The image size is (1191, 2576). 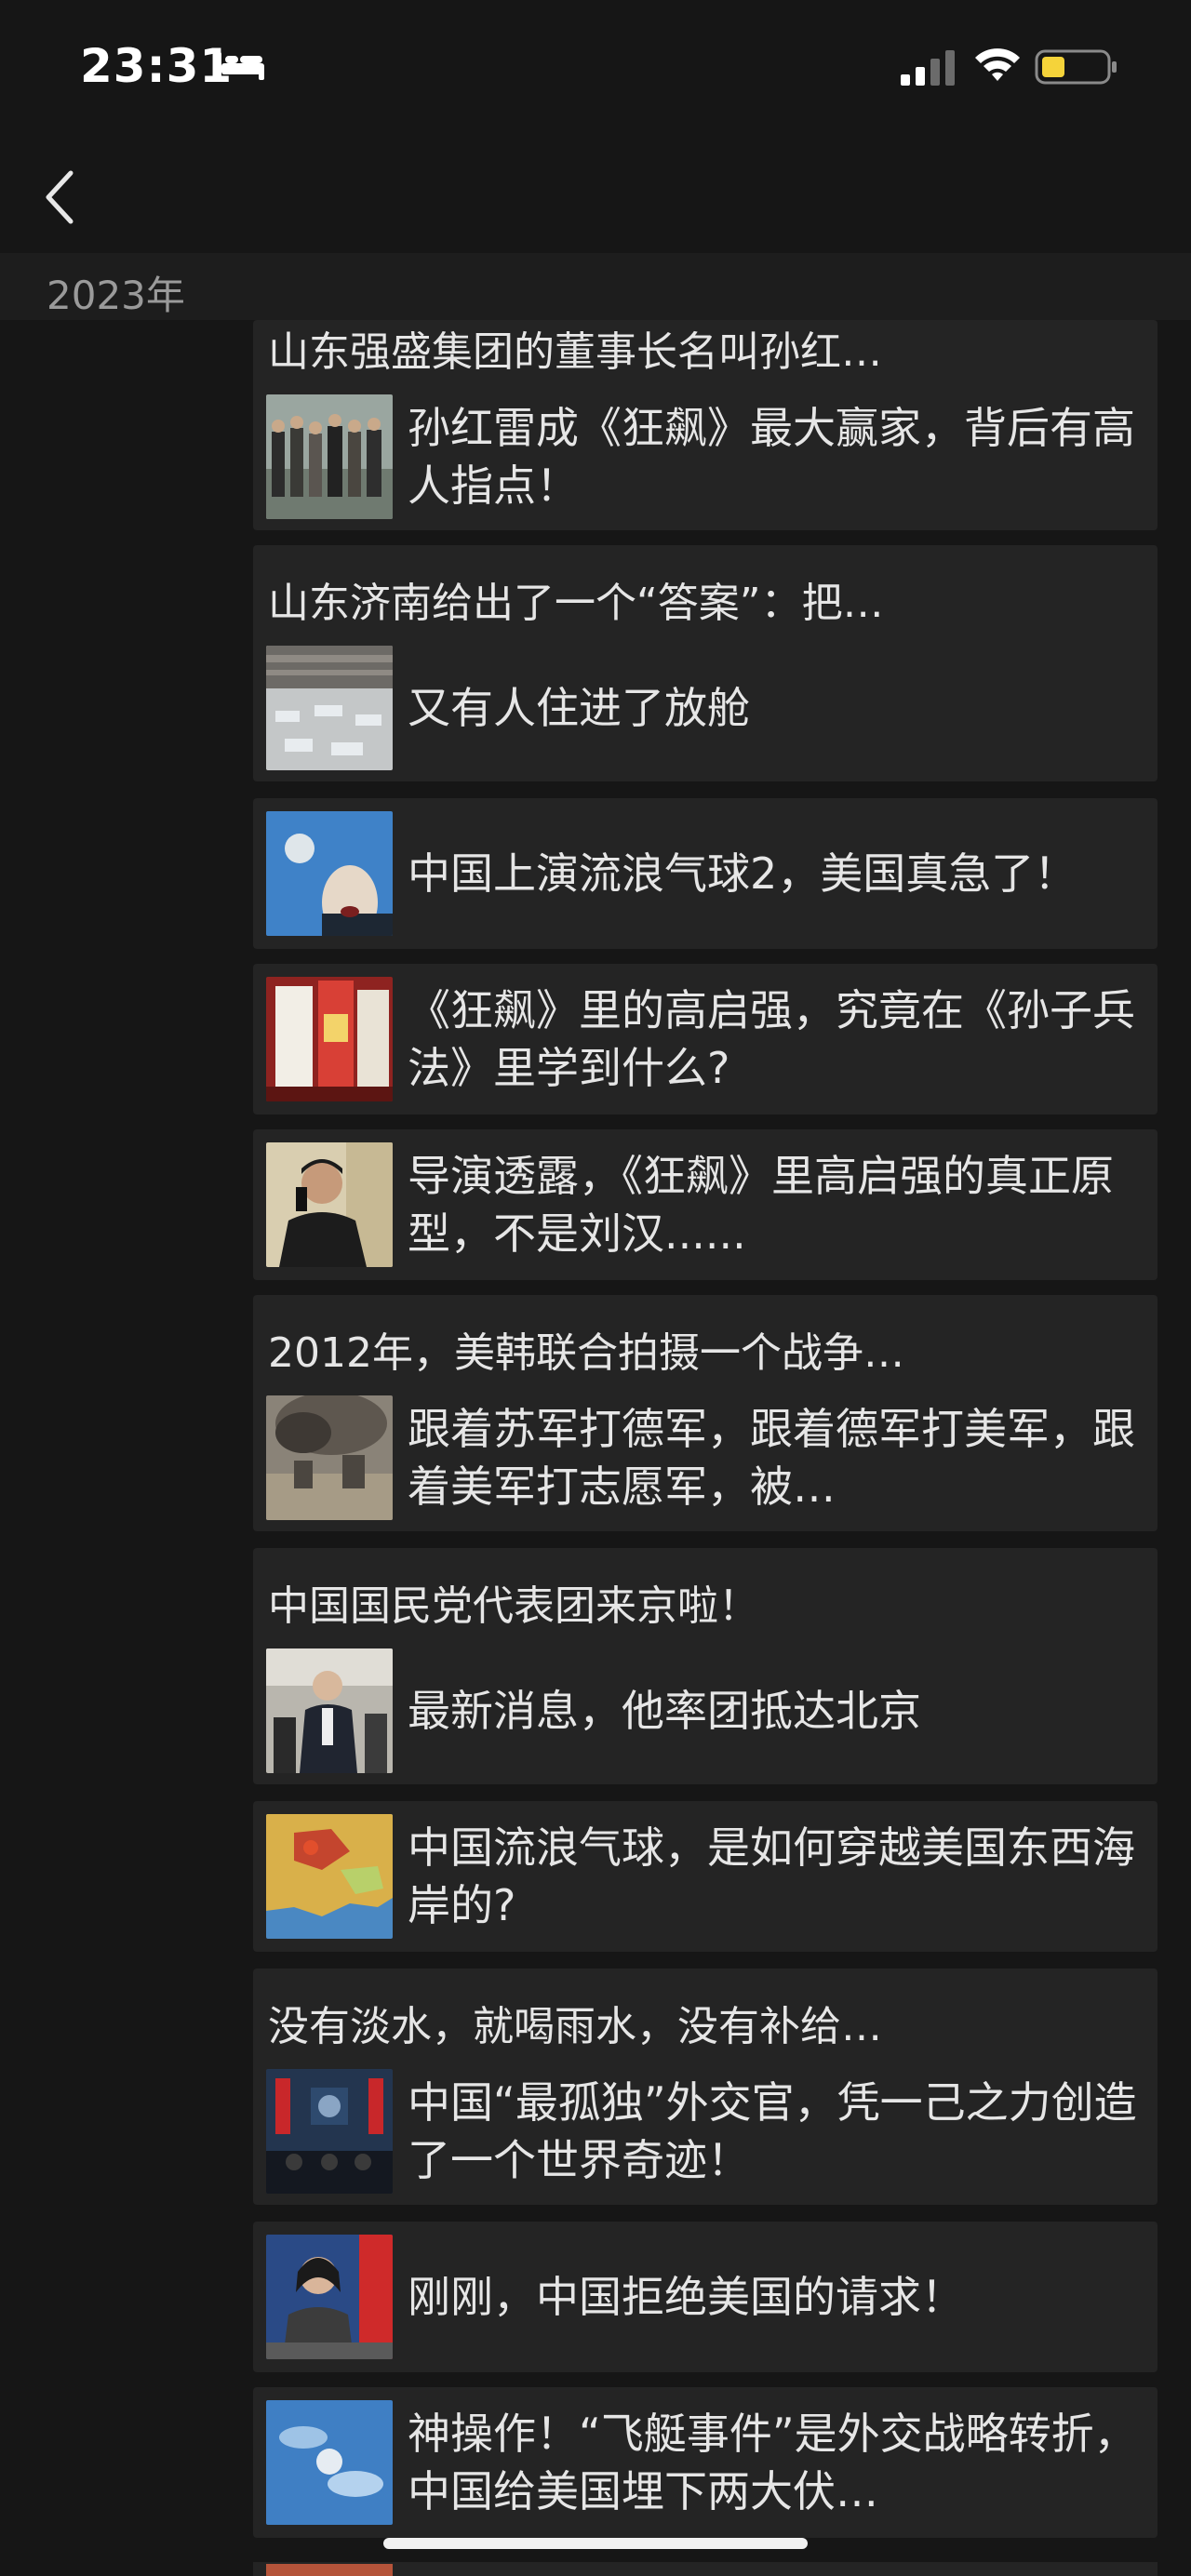 I want to click on article-item: 最新消息，他率团抵达北京, so click(x=707, y=1710).